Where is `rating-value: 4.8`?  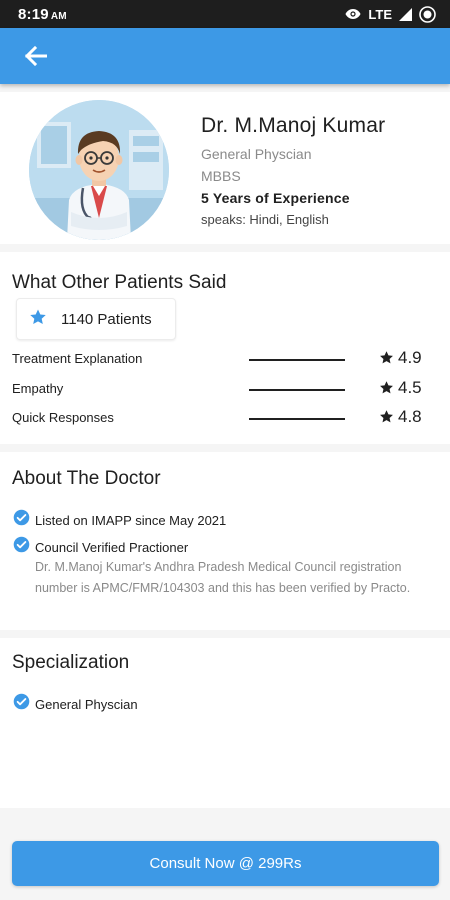 rating-value: 4.8 is located at coordinates (410, 416).